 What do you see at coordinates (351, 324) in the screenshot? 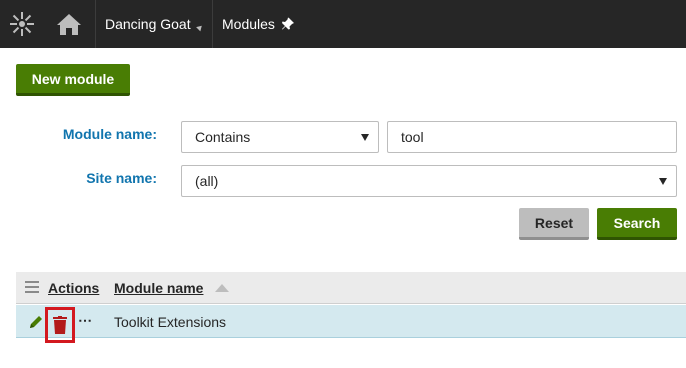
I see `table-row: ⋯ Toolkit Extensions` at bounding box center [351, 324].